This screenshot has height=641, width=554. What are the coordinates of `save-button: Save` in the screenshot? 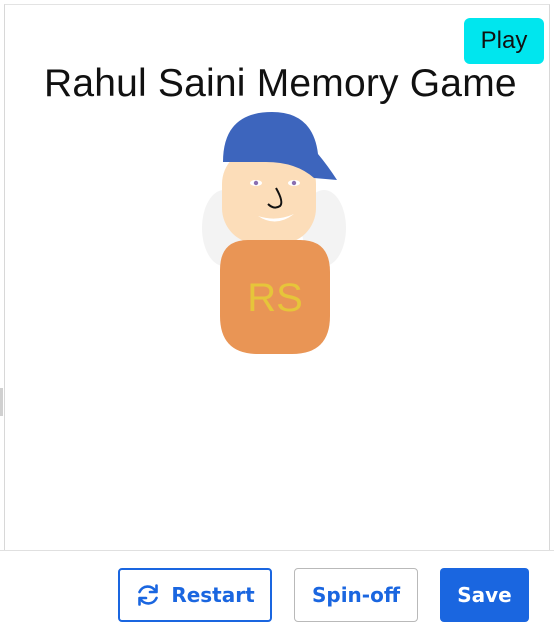 It's located at (484, 595).